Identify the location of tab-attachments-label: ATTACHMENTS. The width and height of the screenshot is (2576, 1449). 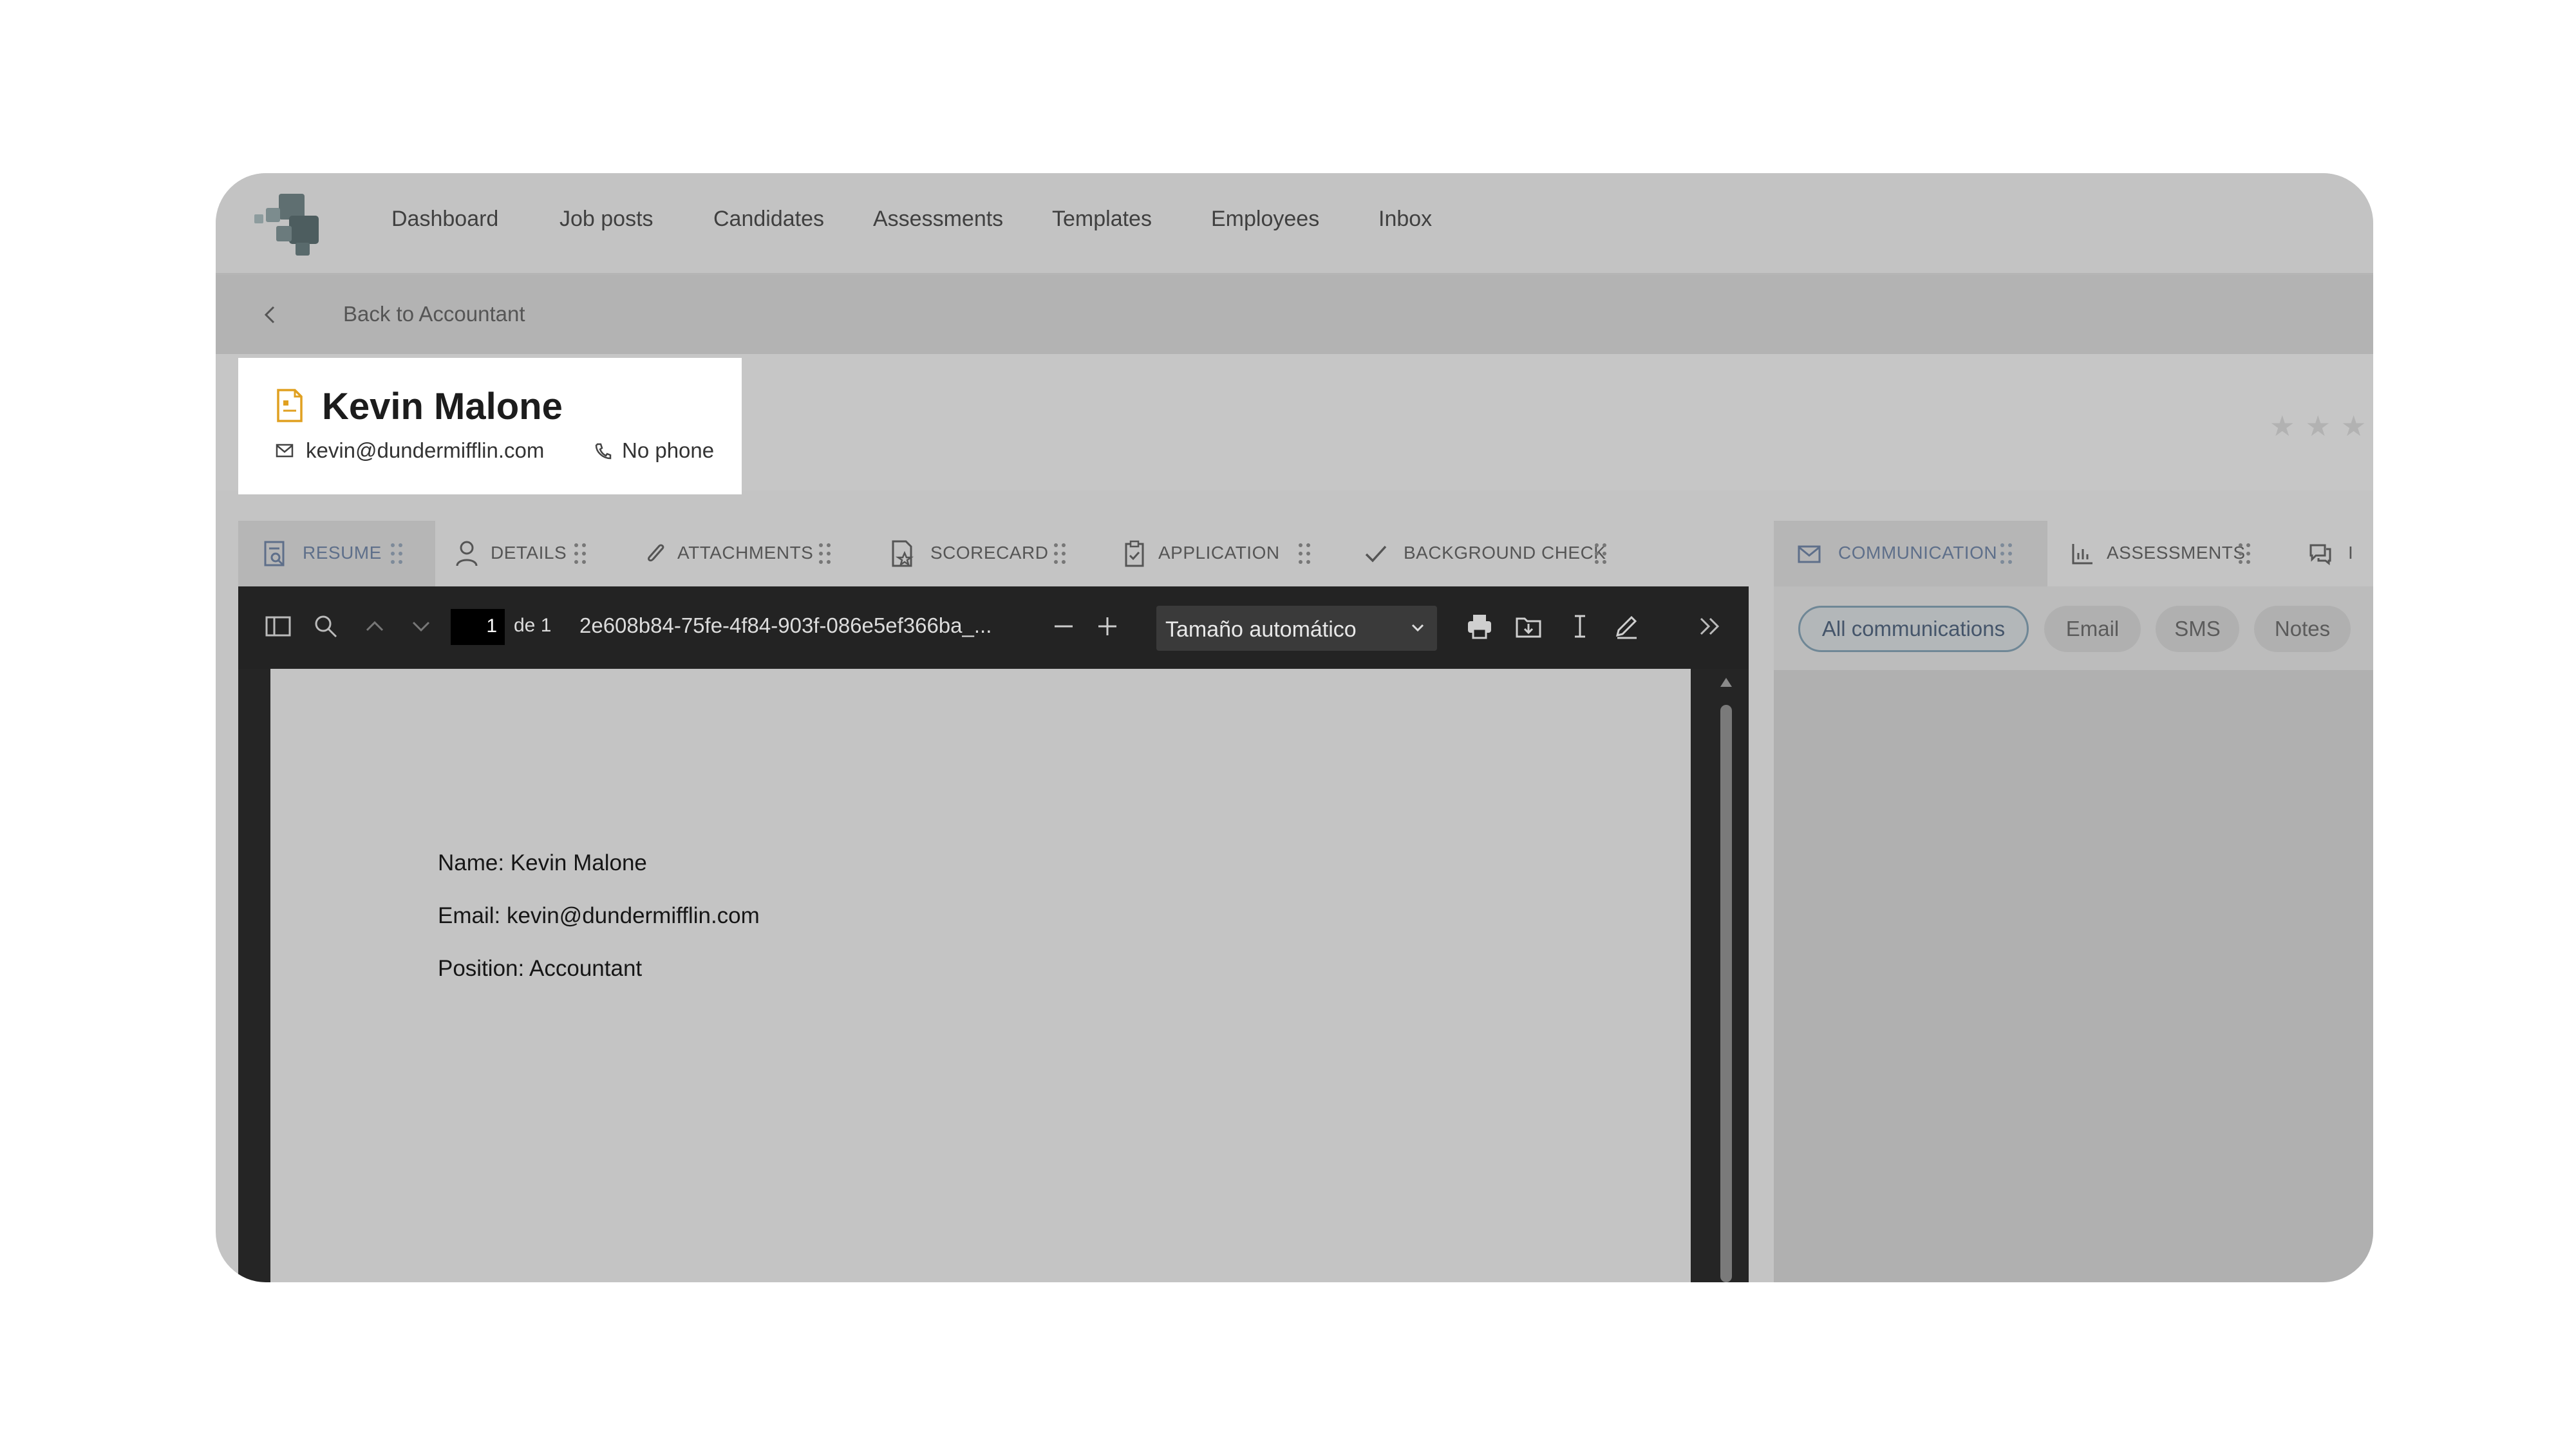
(745, 553).